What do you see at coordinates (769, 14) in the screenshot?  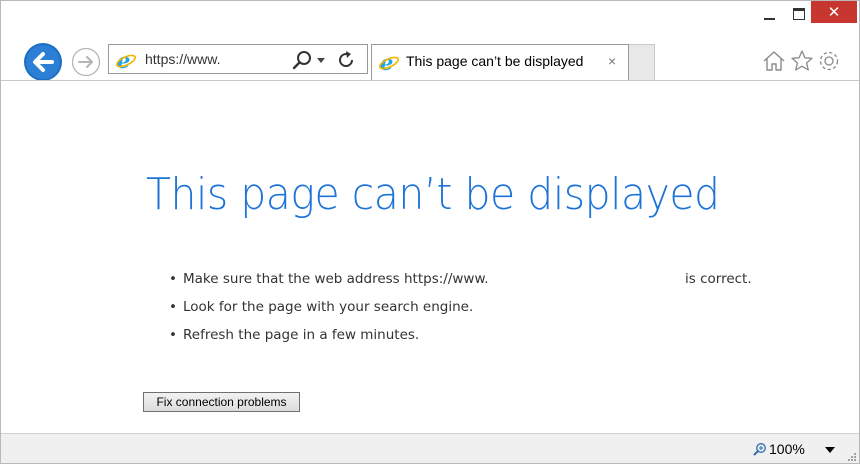 I see `minimize-button` at bounding box center [769, 14].